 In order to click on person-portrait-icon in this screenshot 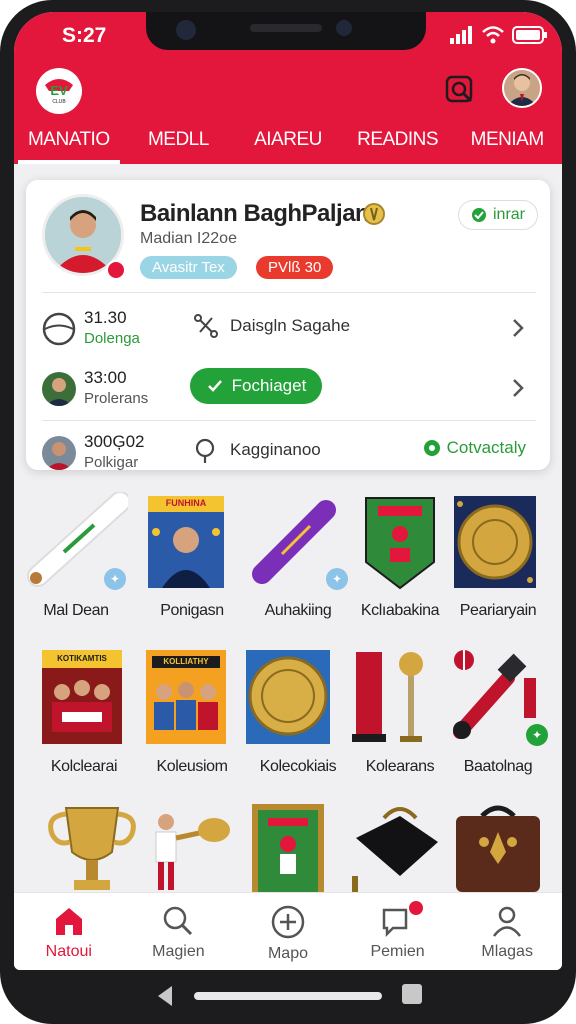, I will do `click(522, 88)`.